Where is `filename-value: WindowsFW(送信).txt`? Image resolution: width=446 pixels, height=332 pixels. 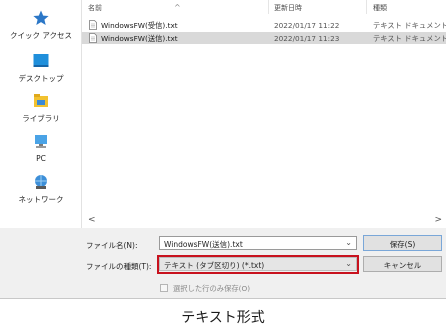
filename-value: WindowsFW(送信).txt is located at coordinates (203, 244).